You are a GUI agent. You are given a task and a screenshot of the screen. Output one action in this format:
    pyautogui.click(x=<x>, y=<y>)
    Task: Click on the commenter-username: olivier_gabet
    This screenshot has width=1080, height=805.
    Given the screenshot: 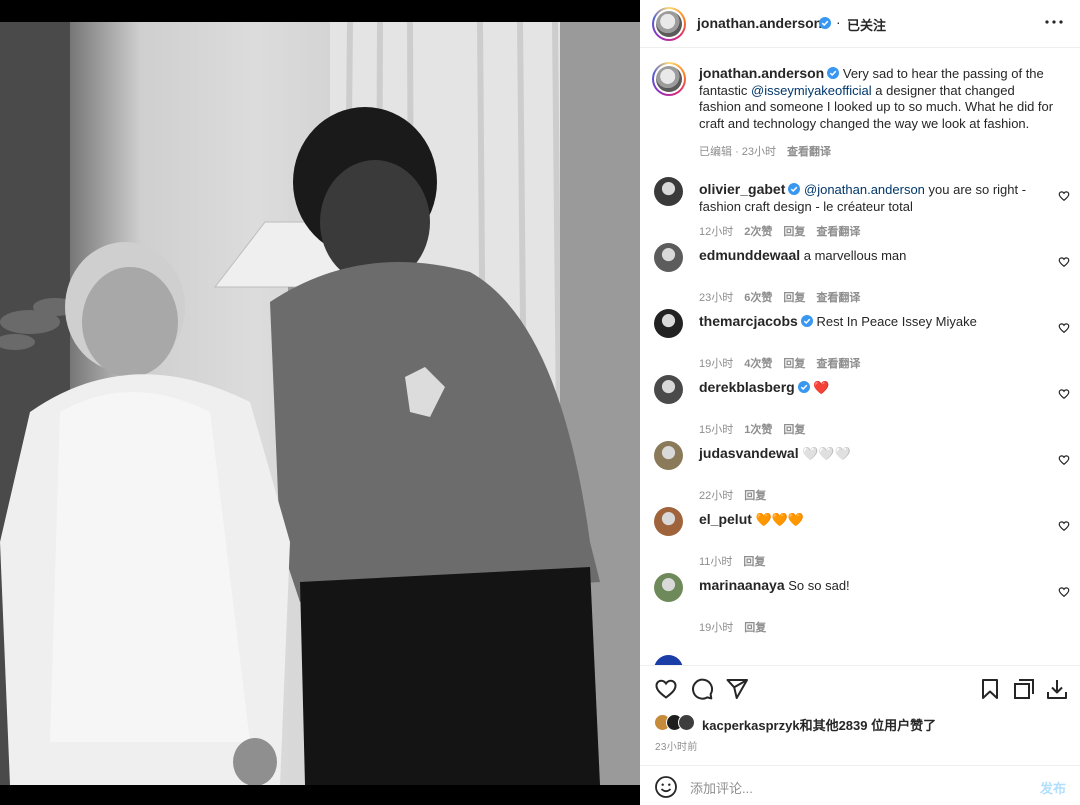 What is the action you would take?
    pyautogui.click(x=742, y=189)
    